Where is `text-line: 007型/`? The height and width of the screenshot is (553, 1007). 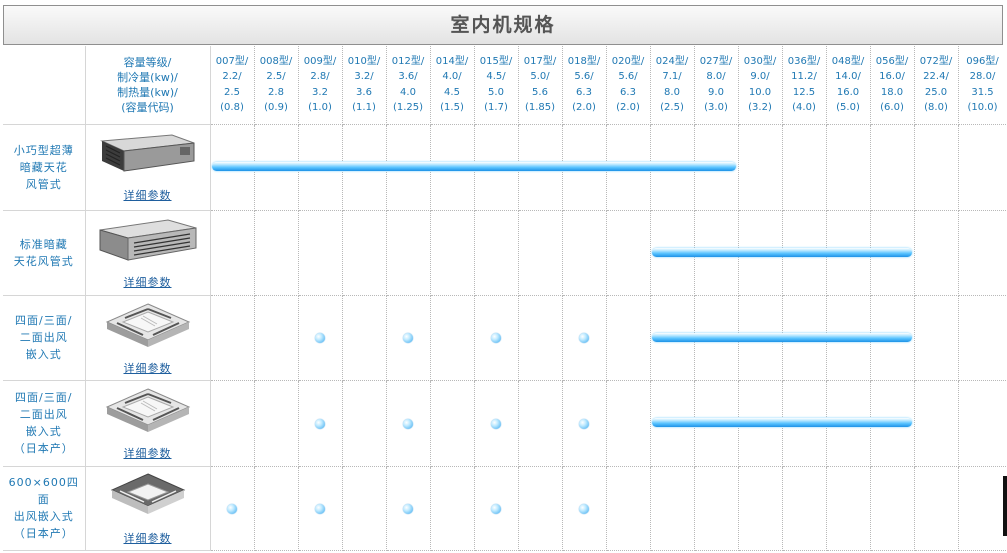
text-line: 007型/ is located at coordinates (232, 61).